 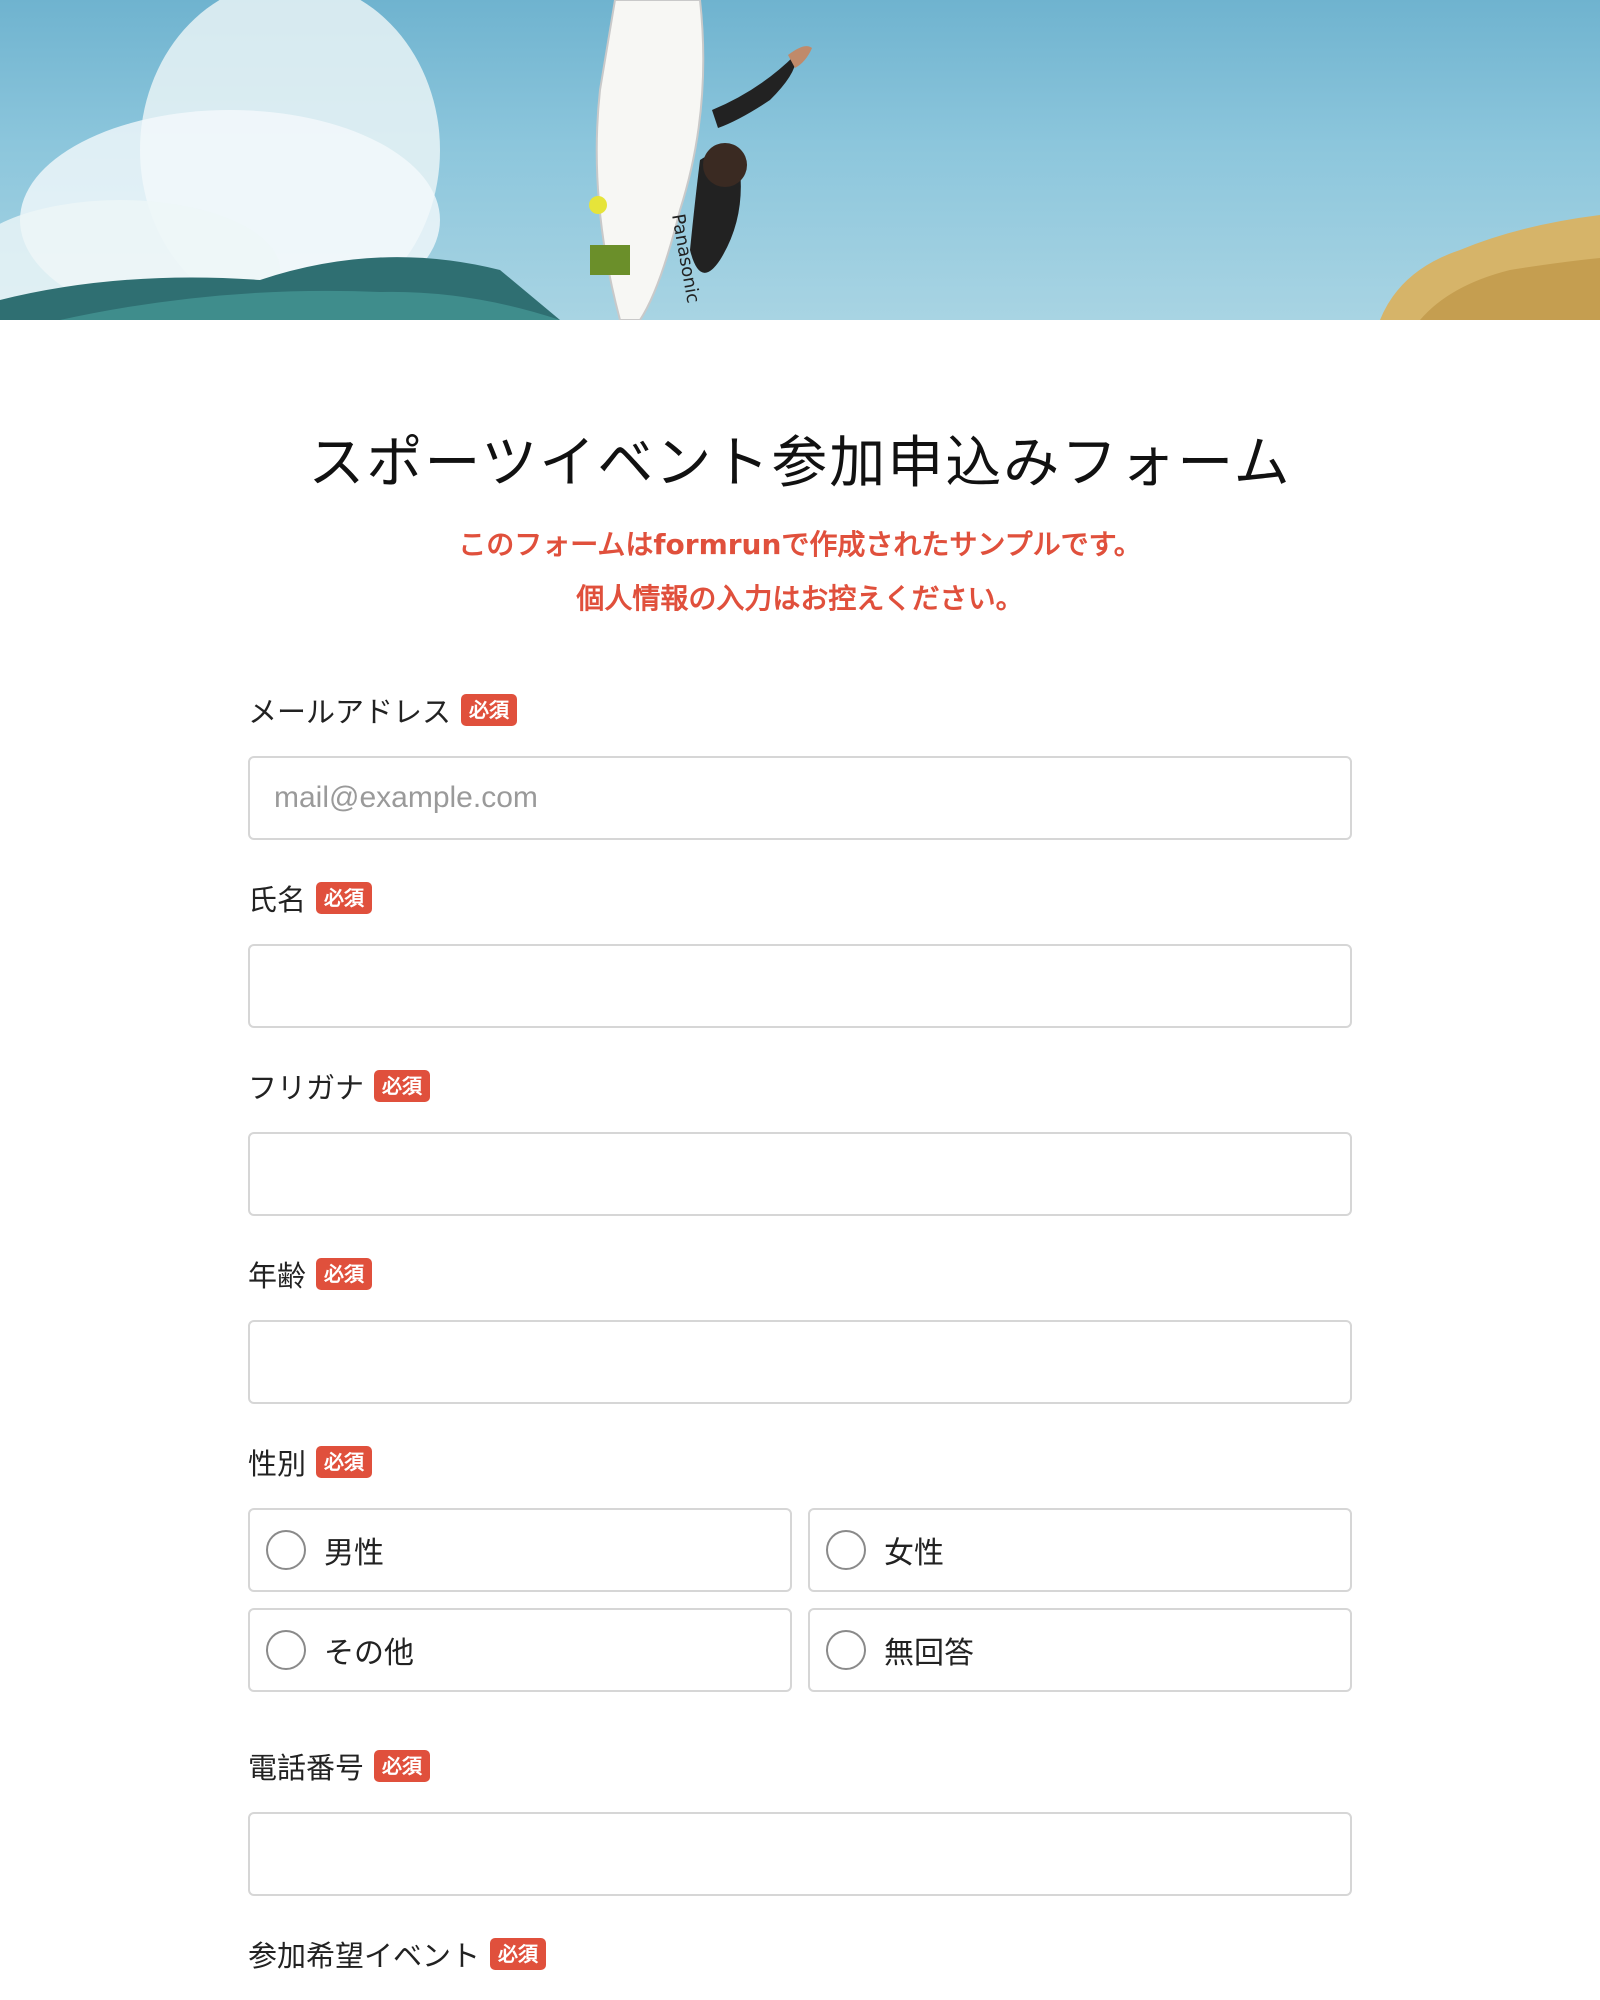 I want to click on event-label: 参加希望イベント 必須, so click(x=397, y=1954).